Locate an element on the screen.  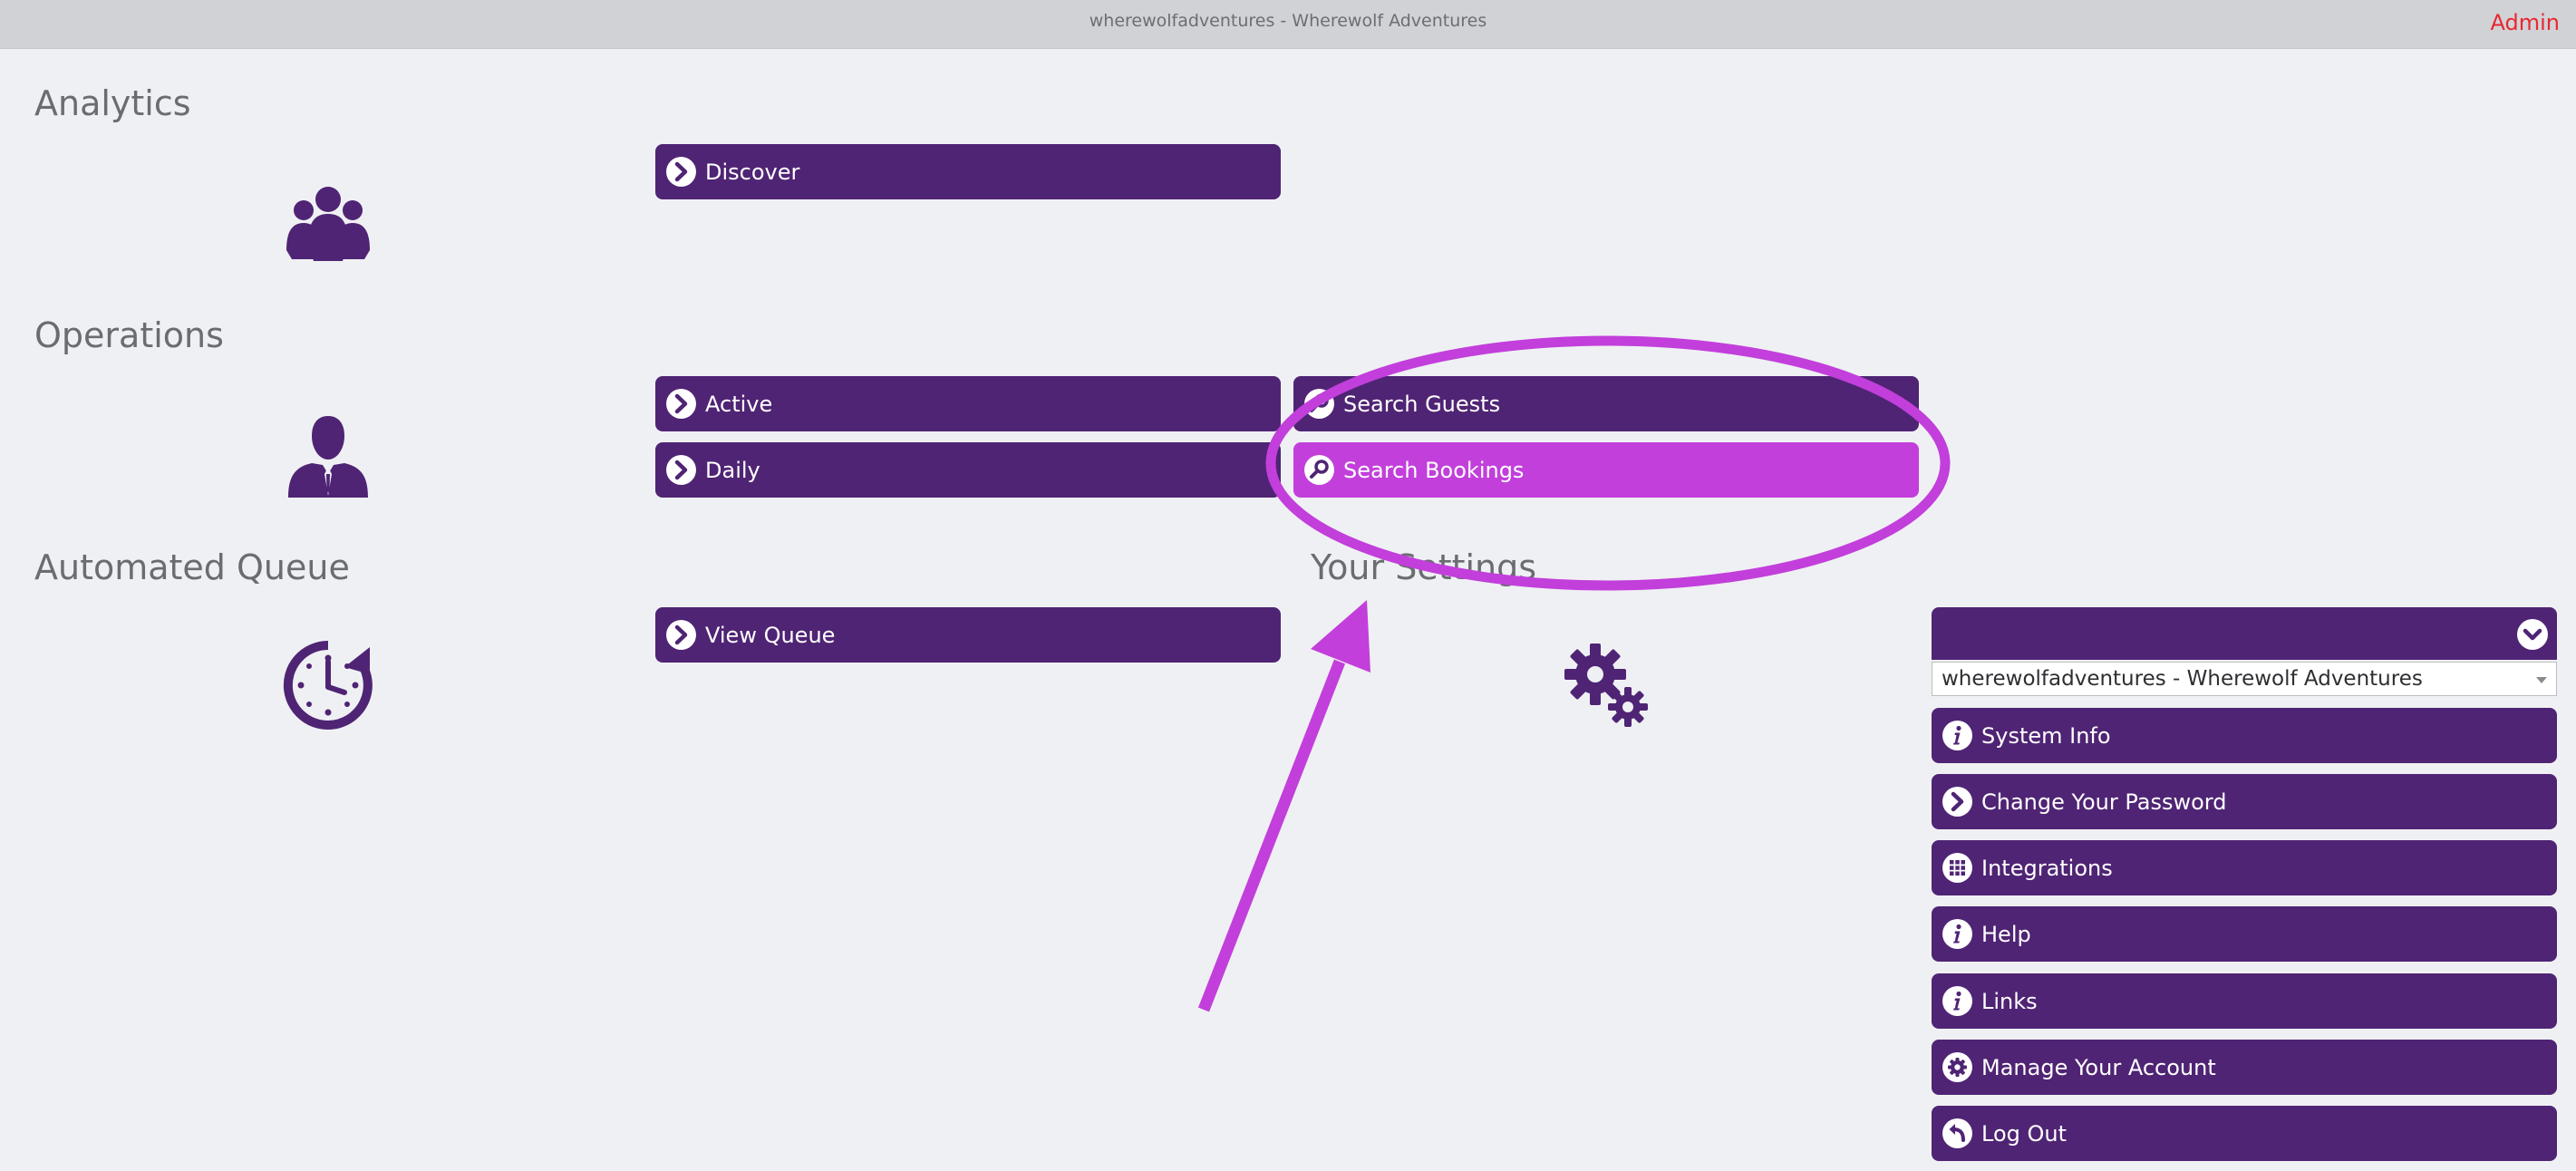
daily-label: Daily is located at coordinates (732, 470).